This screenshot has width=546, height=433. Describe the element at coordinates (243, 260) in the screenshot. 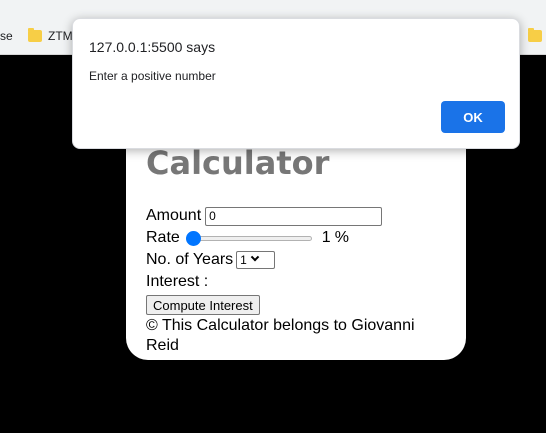

I see `years-selected-value: 1` at that location.